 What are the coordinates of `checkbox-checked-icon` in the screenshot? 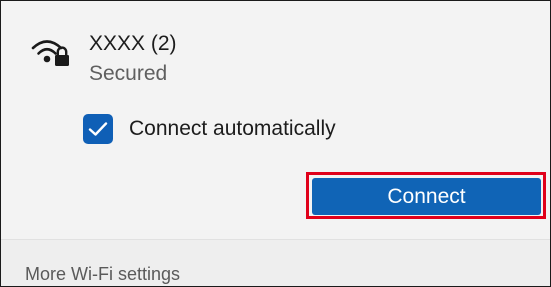 It's located at (98, 129).